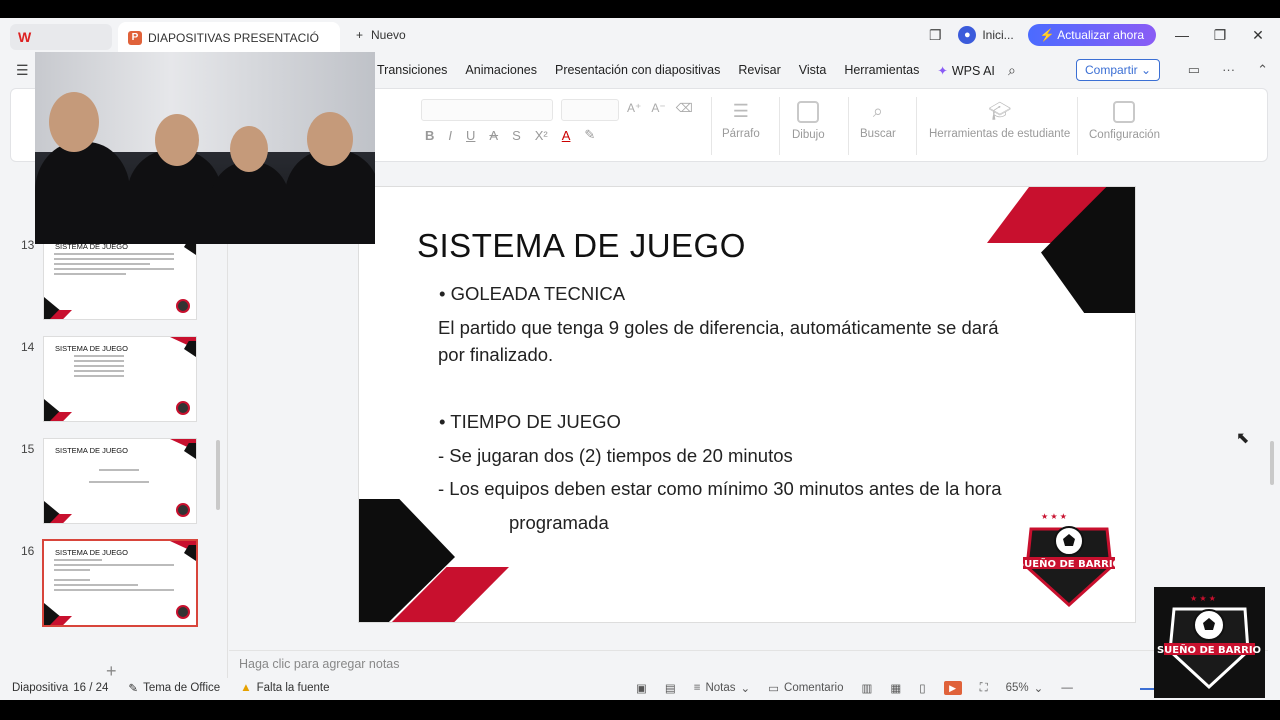 The image size is (1280, 720). What do you see at coordinates (984, 688) in the screenshot?
I see `fit-window-icon: ⛶` at bounding box center [984, 688].